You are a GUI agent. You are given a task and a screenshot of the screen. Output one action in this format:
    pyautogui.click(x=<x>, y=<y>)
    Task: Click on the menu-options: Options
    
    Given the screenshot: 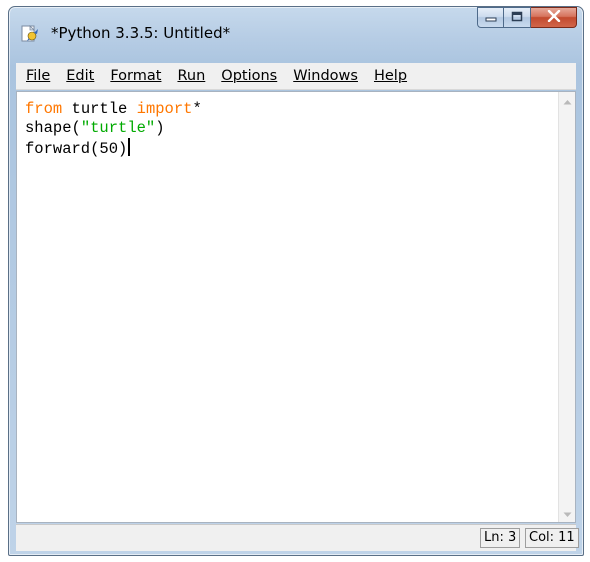 What is the action you would take?
    pyautogui.click(x=249, y=76)
    